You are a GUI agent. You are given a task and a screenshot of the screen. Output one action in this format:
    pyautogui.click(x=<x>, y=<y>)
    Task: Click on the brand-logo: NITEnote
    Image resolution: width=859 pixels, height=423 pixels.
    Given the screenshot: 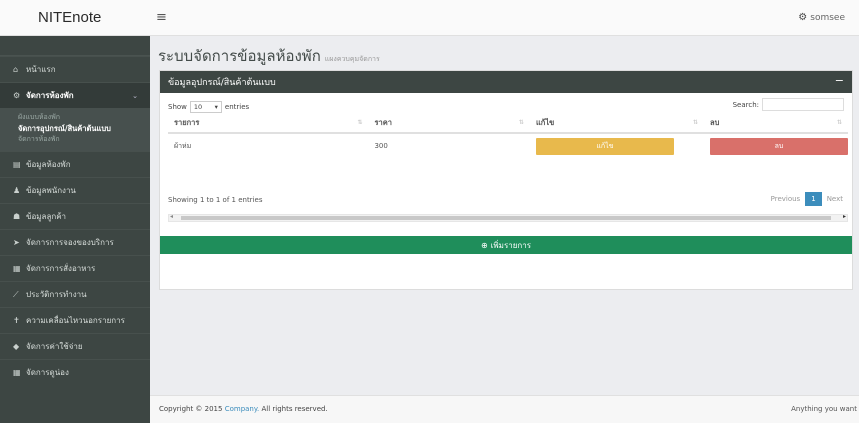 What is the action you would take?
    pyautogui.click(x=69, y=17)
    